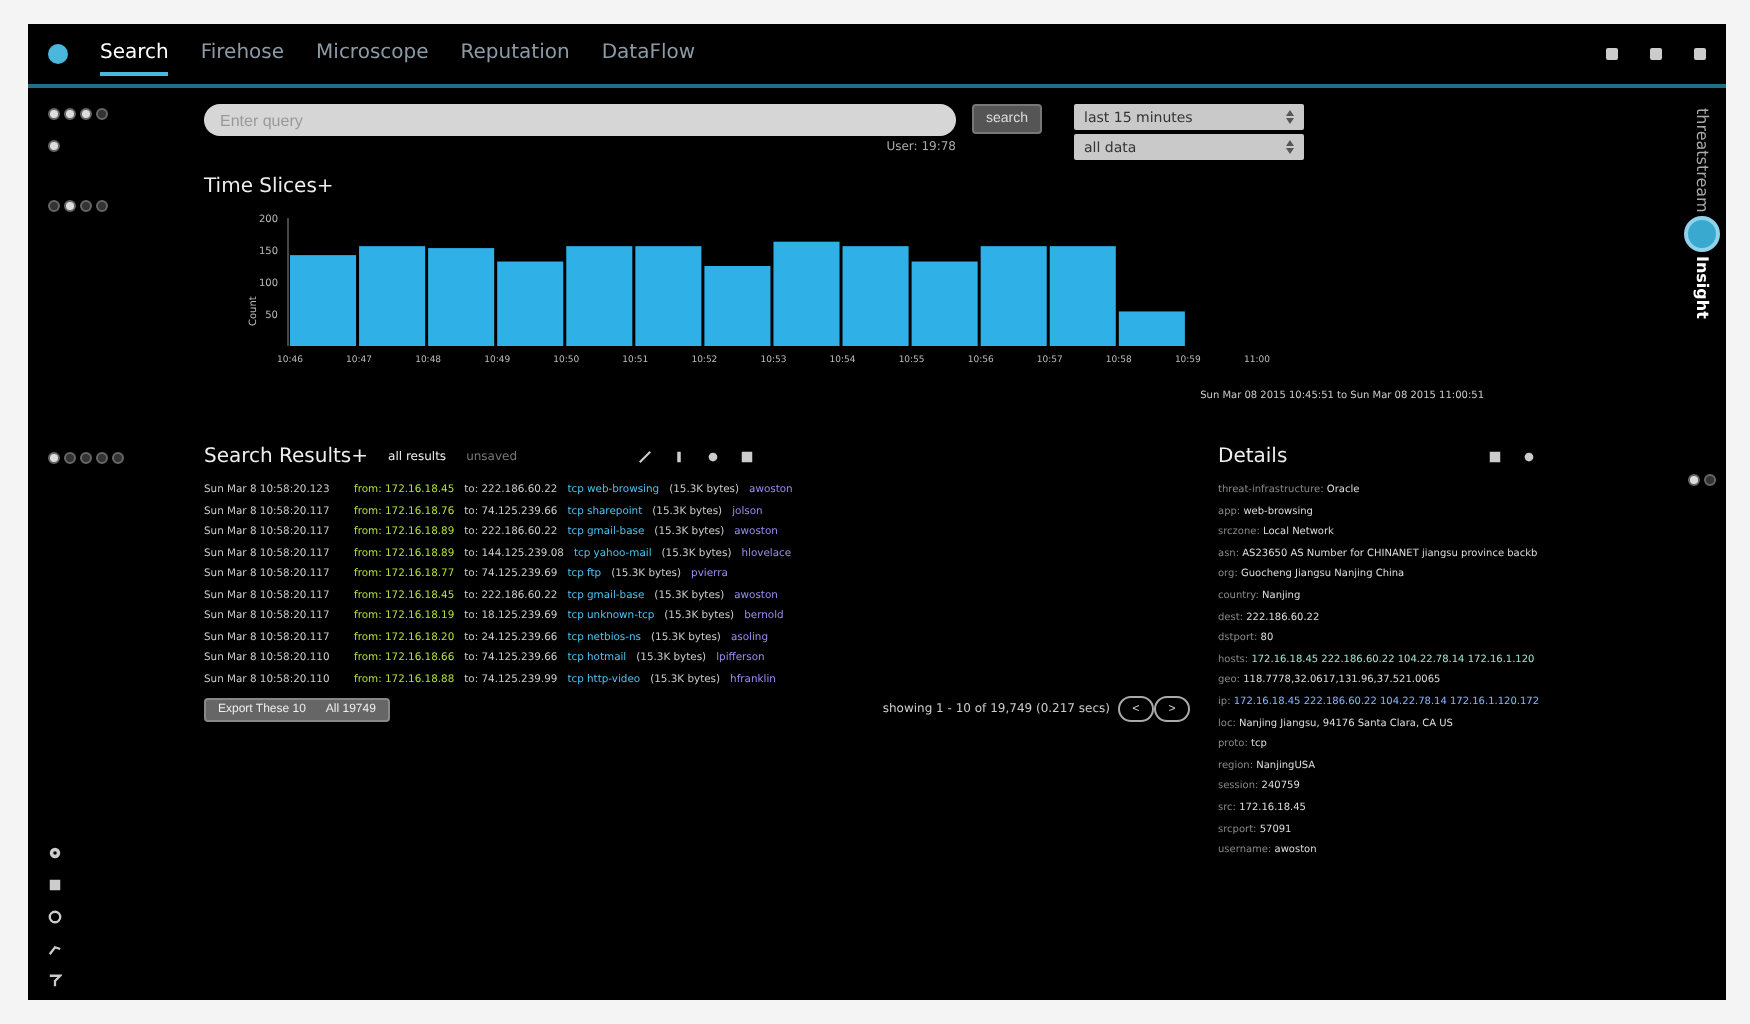 This screenshot has height=1024, width=1750. What do you see at coordinates (1702, 479) in the screenshot?
I see `page-dots-icon` at bounding box center [1702, 479].